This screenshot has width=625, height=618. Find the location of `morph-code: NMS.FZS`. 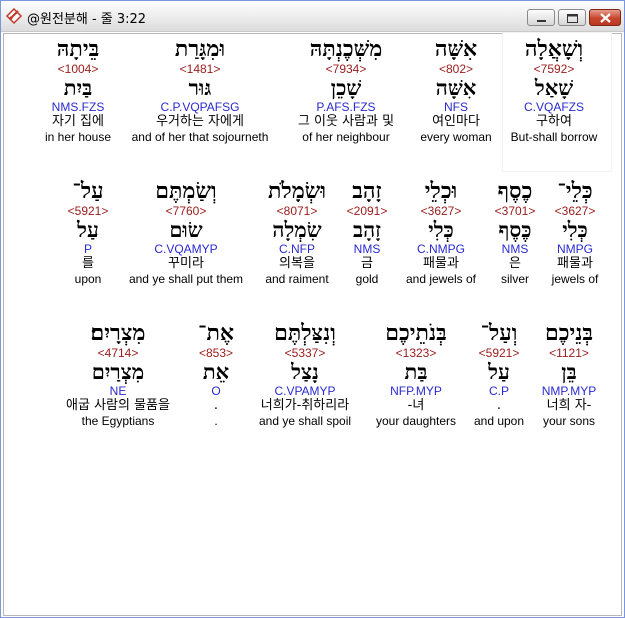

morph-code: NMS.FZS is located at coordinates (78, 107).